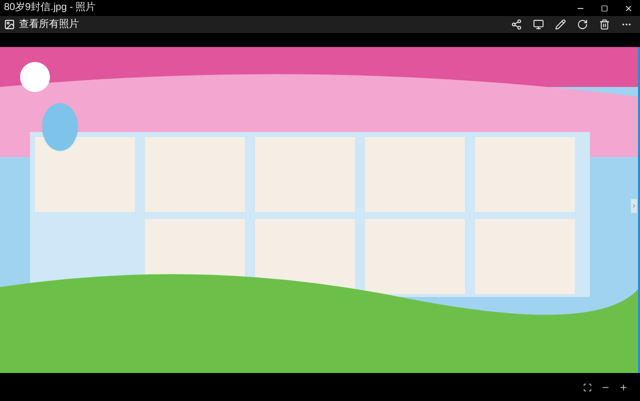 The width and height of the screenshot is (640, 401). I want to click on rotate-icon, so click(582, 24).